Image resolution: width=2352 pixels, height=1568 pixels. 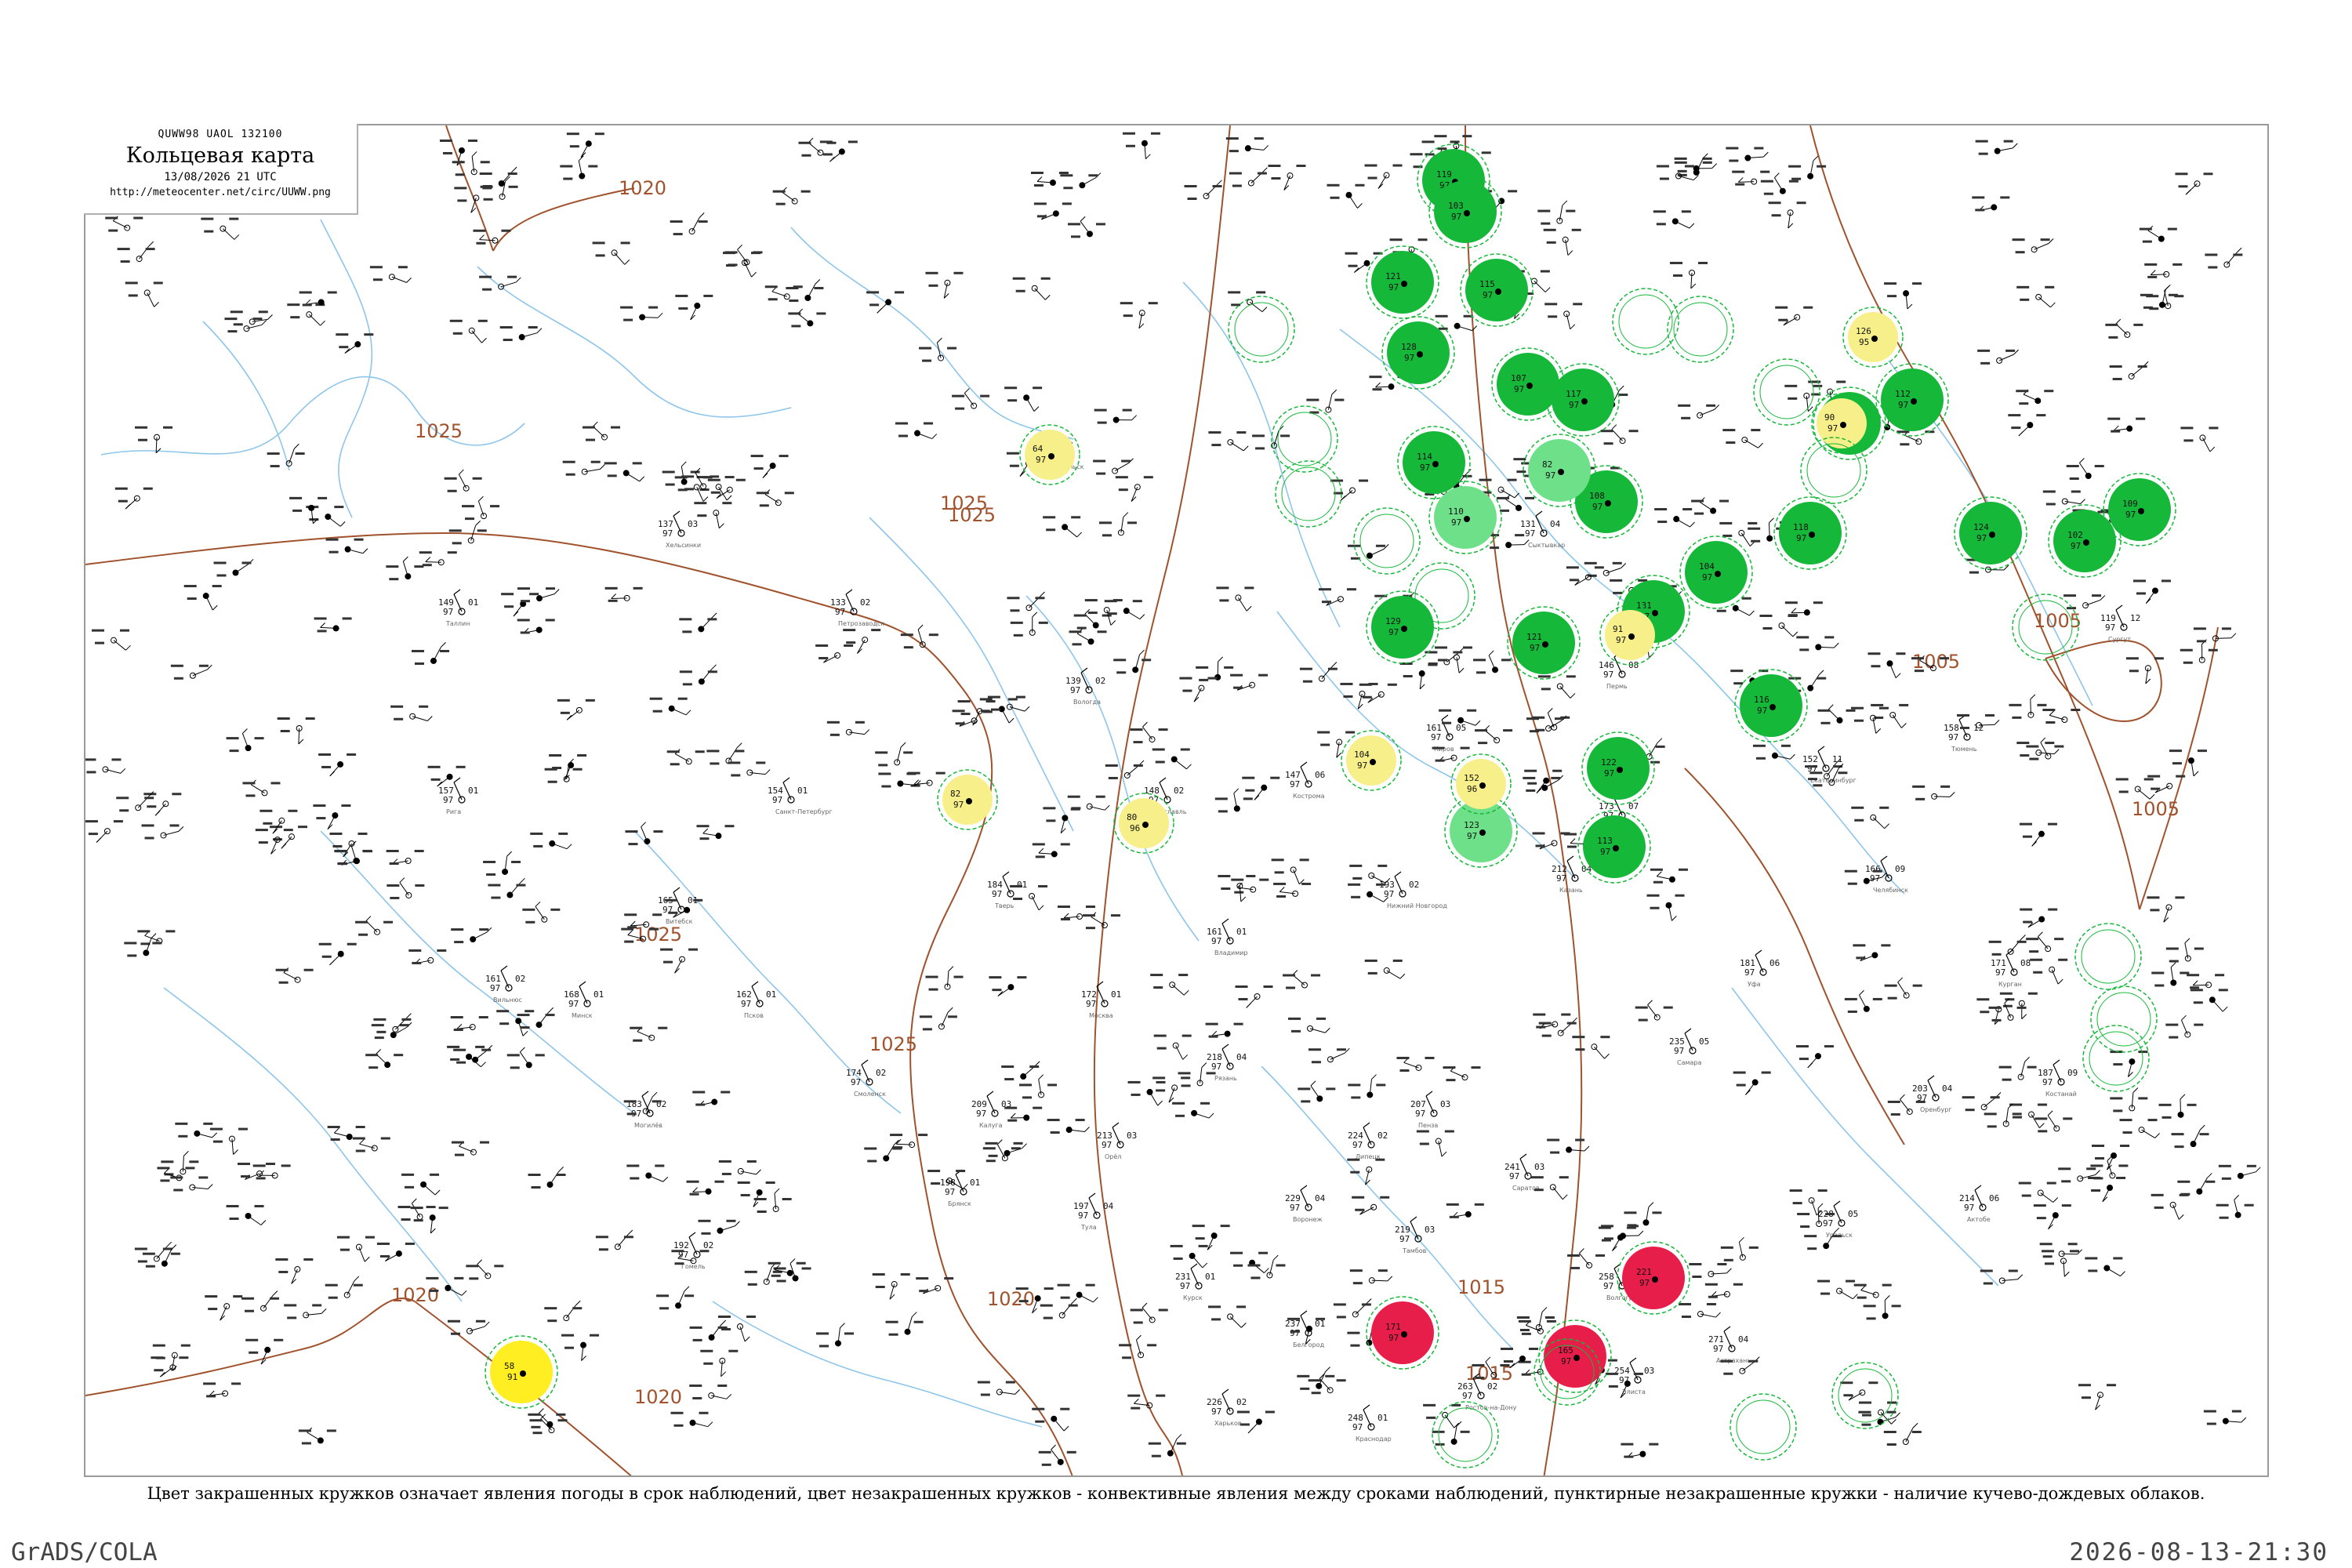 What do you see at coordinates (1481, 1287) in the screenshot?
I see `isobar-label: 1015` at bounding box center [1481, 1287].